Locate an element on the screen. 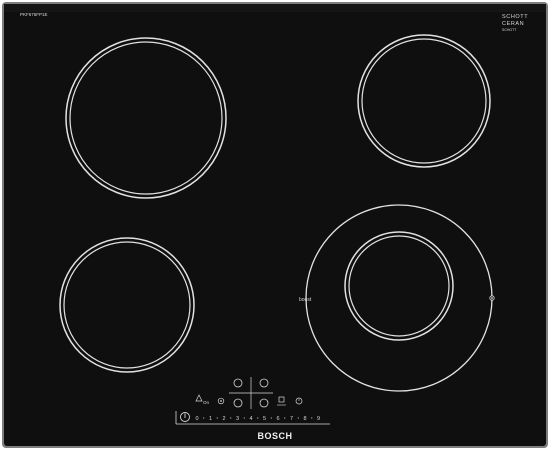 The height and width of the screenshot is (450, 550). slider-value-8: 8 is located at coordinates (304, 419).